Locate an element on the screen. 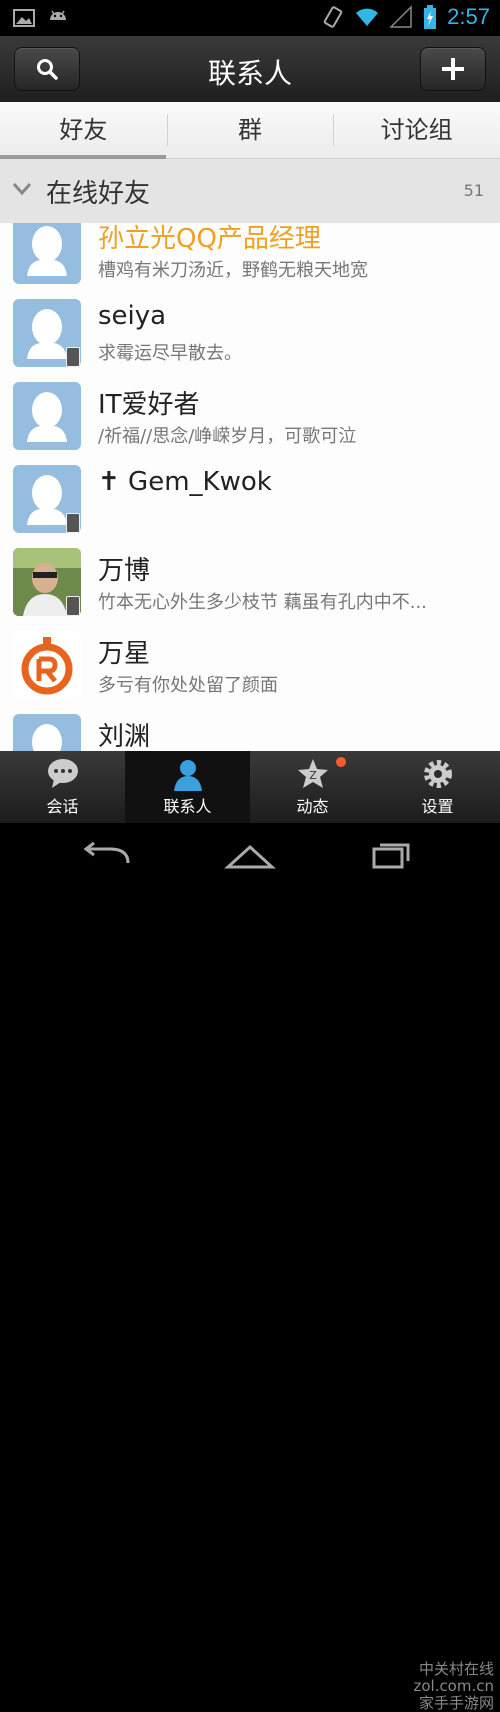  watermark-line: zol.com.cn is located at coordinates (453, 1686).